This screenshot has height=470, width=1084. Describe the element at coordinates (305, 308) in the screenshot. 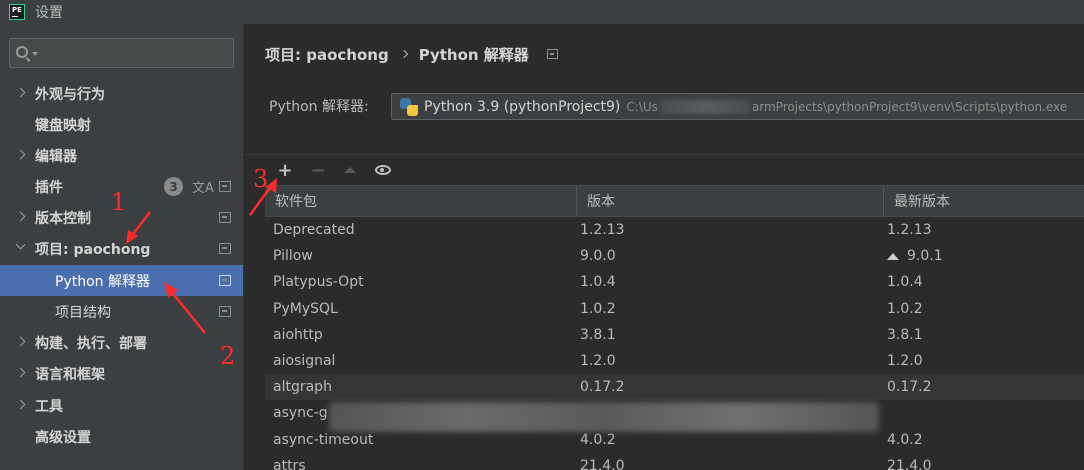

I see `package-name-cell: PyMySQL` at that location.